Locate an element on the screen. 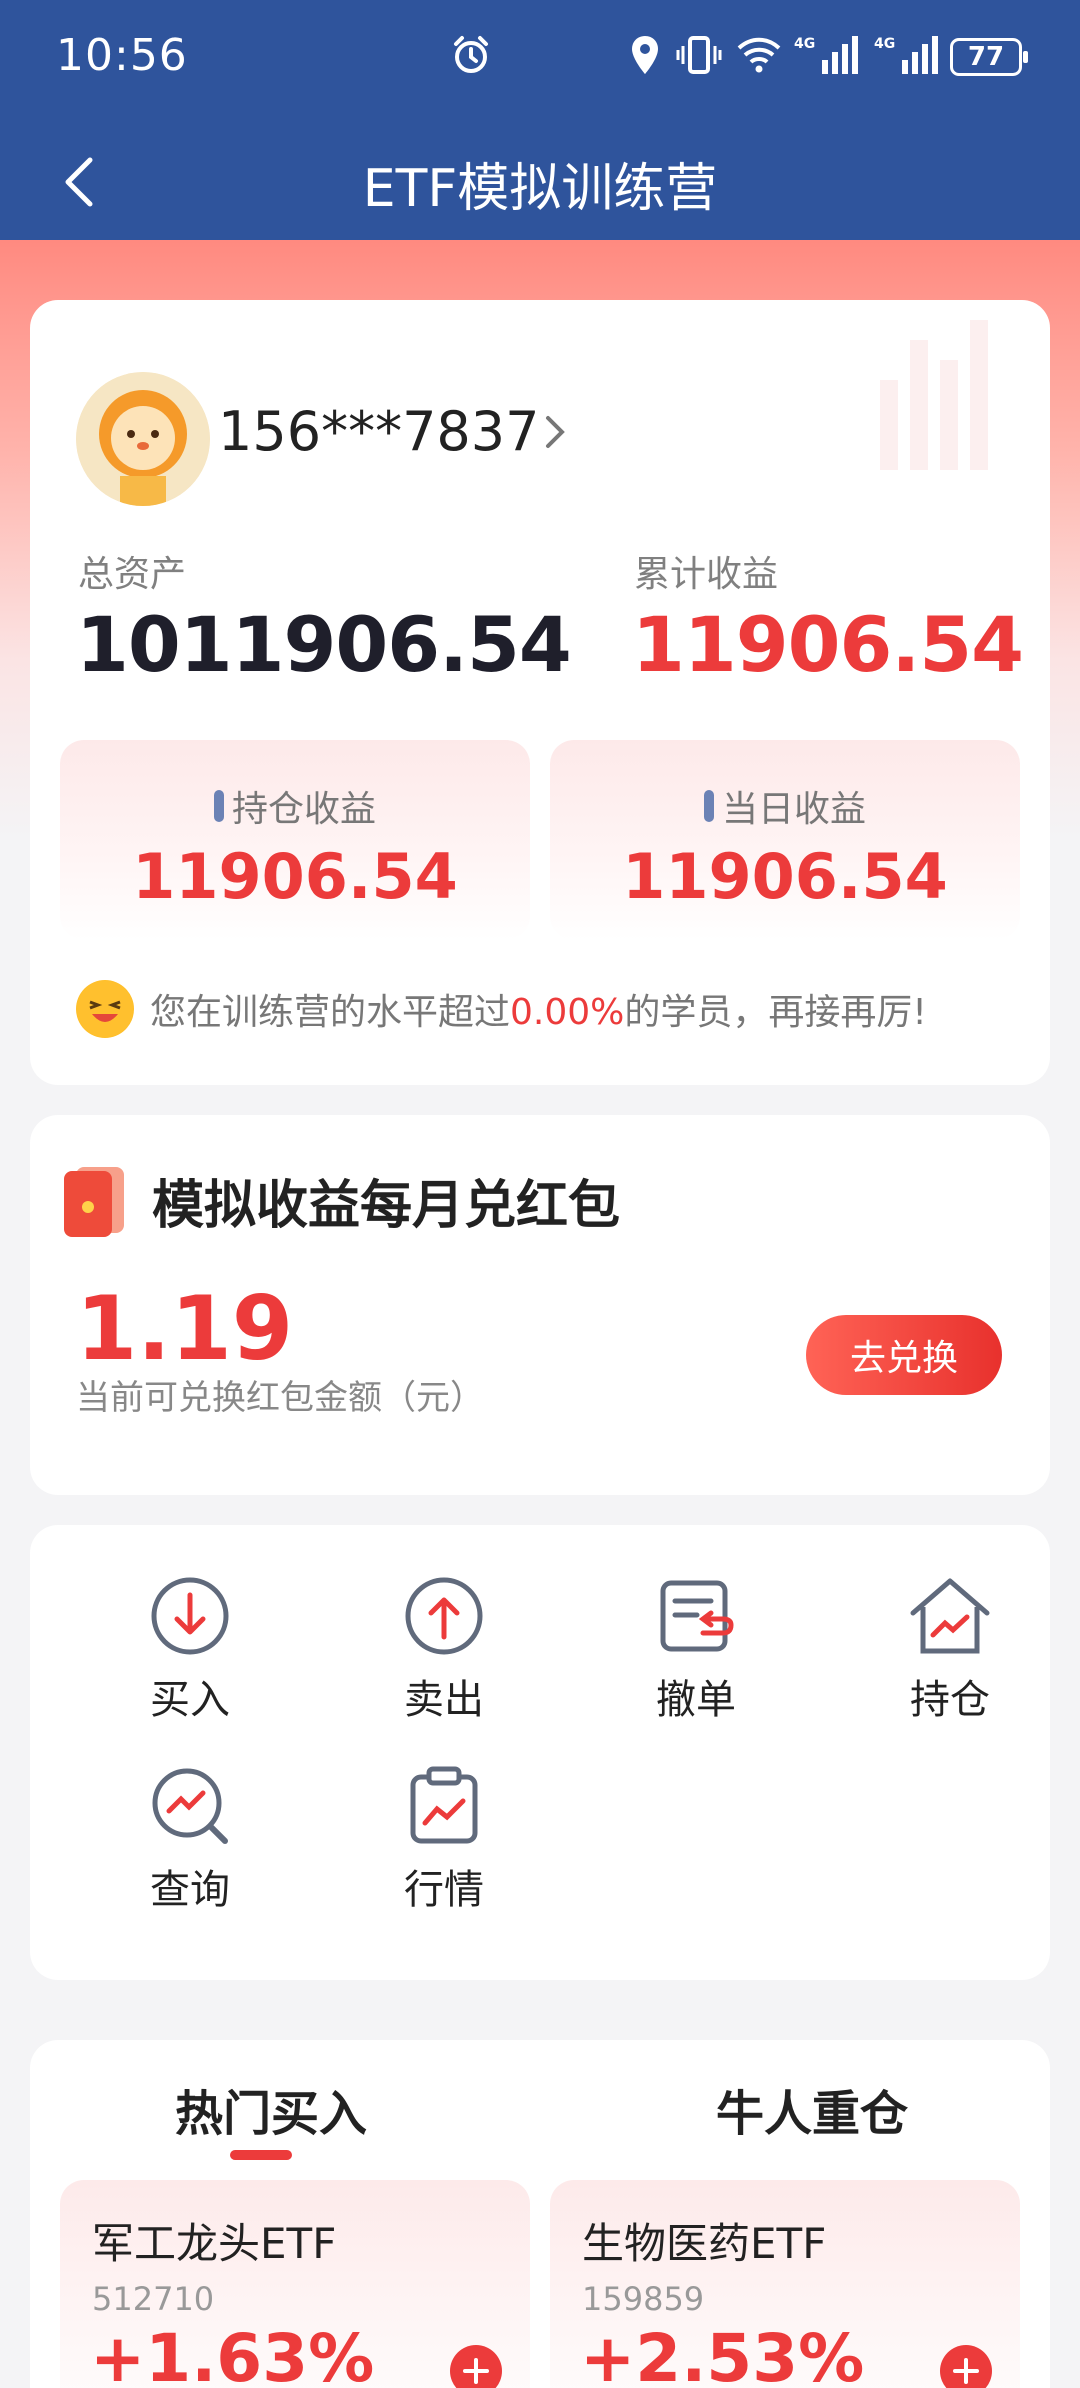 This screenshot has width=1080, height=2388. action-cancel-order: 撤单 is located at coordinates (696, 1650).